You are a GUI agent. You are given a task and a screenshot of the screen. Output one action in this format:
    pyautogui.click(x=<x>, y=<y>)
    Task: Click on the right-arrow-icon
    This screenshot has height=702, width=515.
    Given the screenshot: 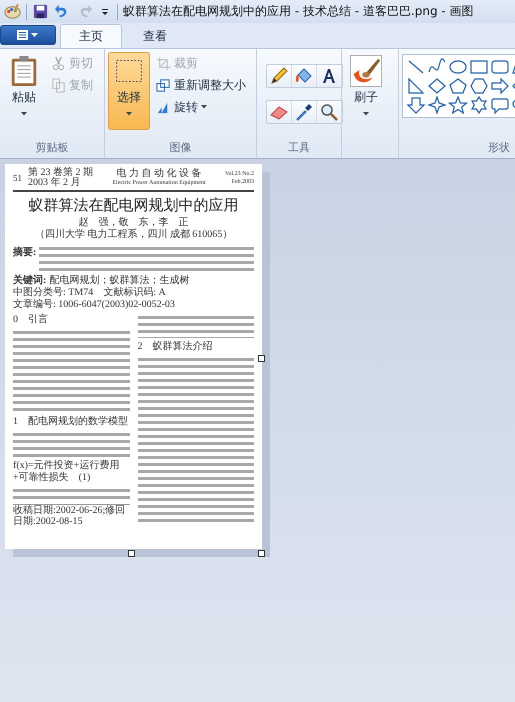 What is the action you would take?
    pyautogui.click(x=500, y=86)
    